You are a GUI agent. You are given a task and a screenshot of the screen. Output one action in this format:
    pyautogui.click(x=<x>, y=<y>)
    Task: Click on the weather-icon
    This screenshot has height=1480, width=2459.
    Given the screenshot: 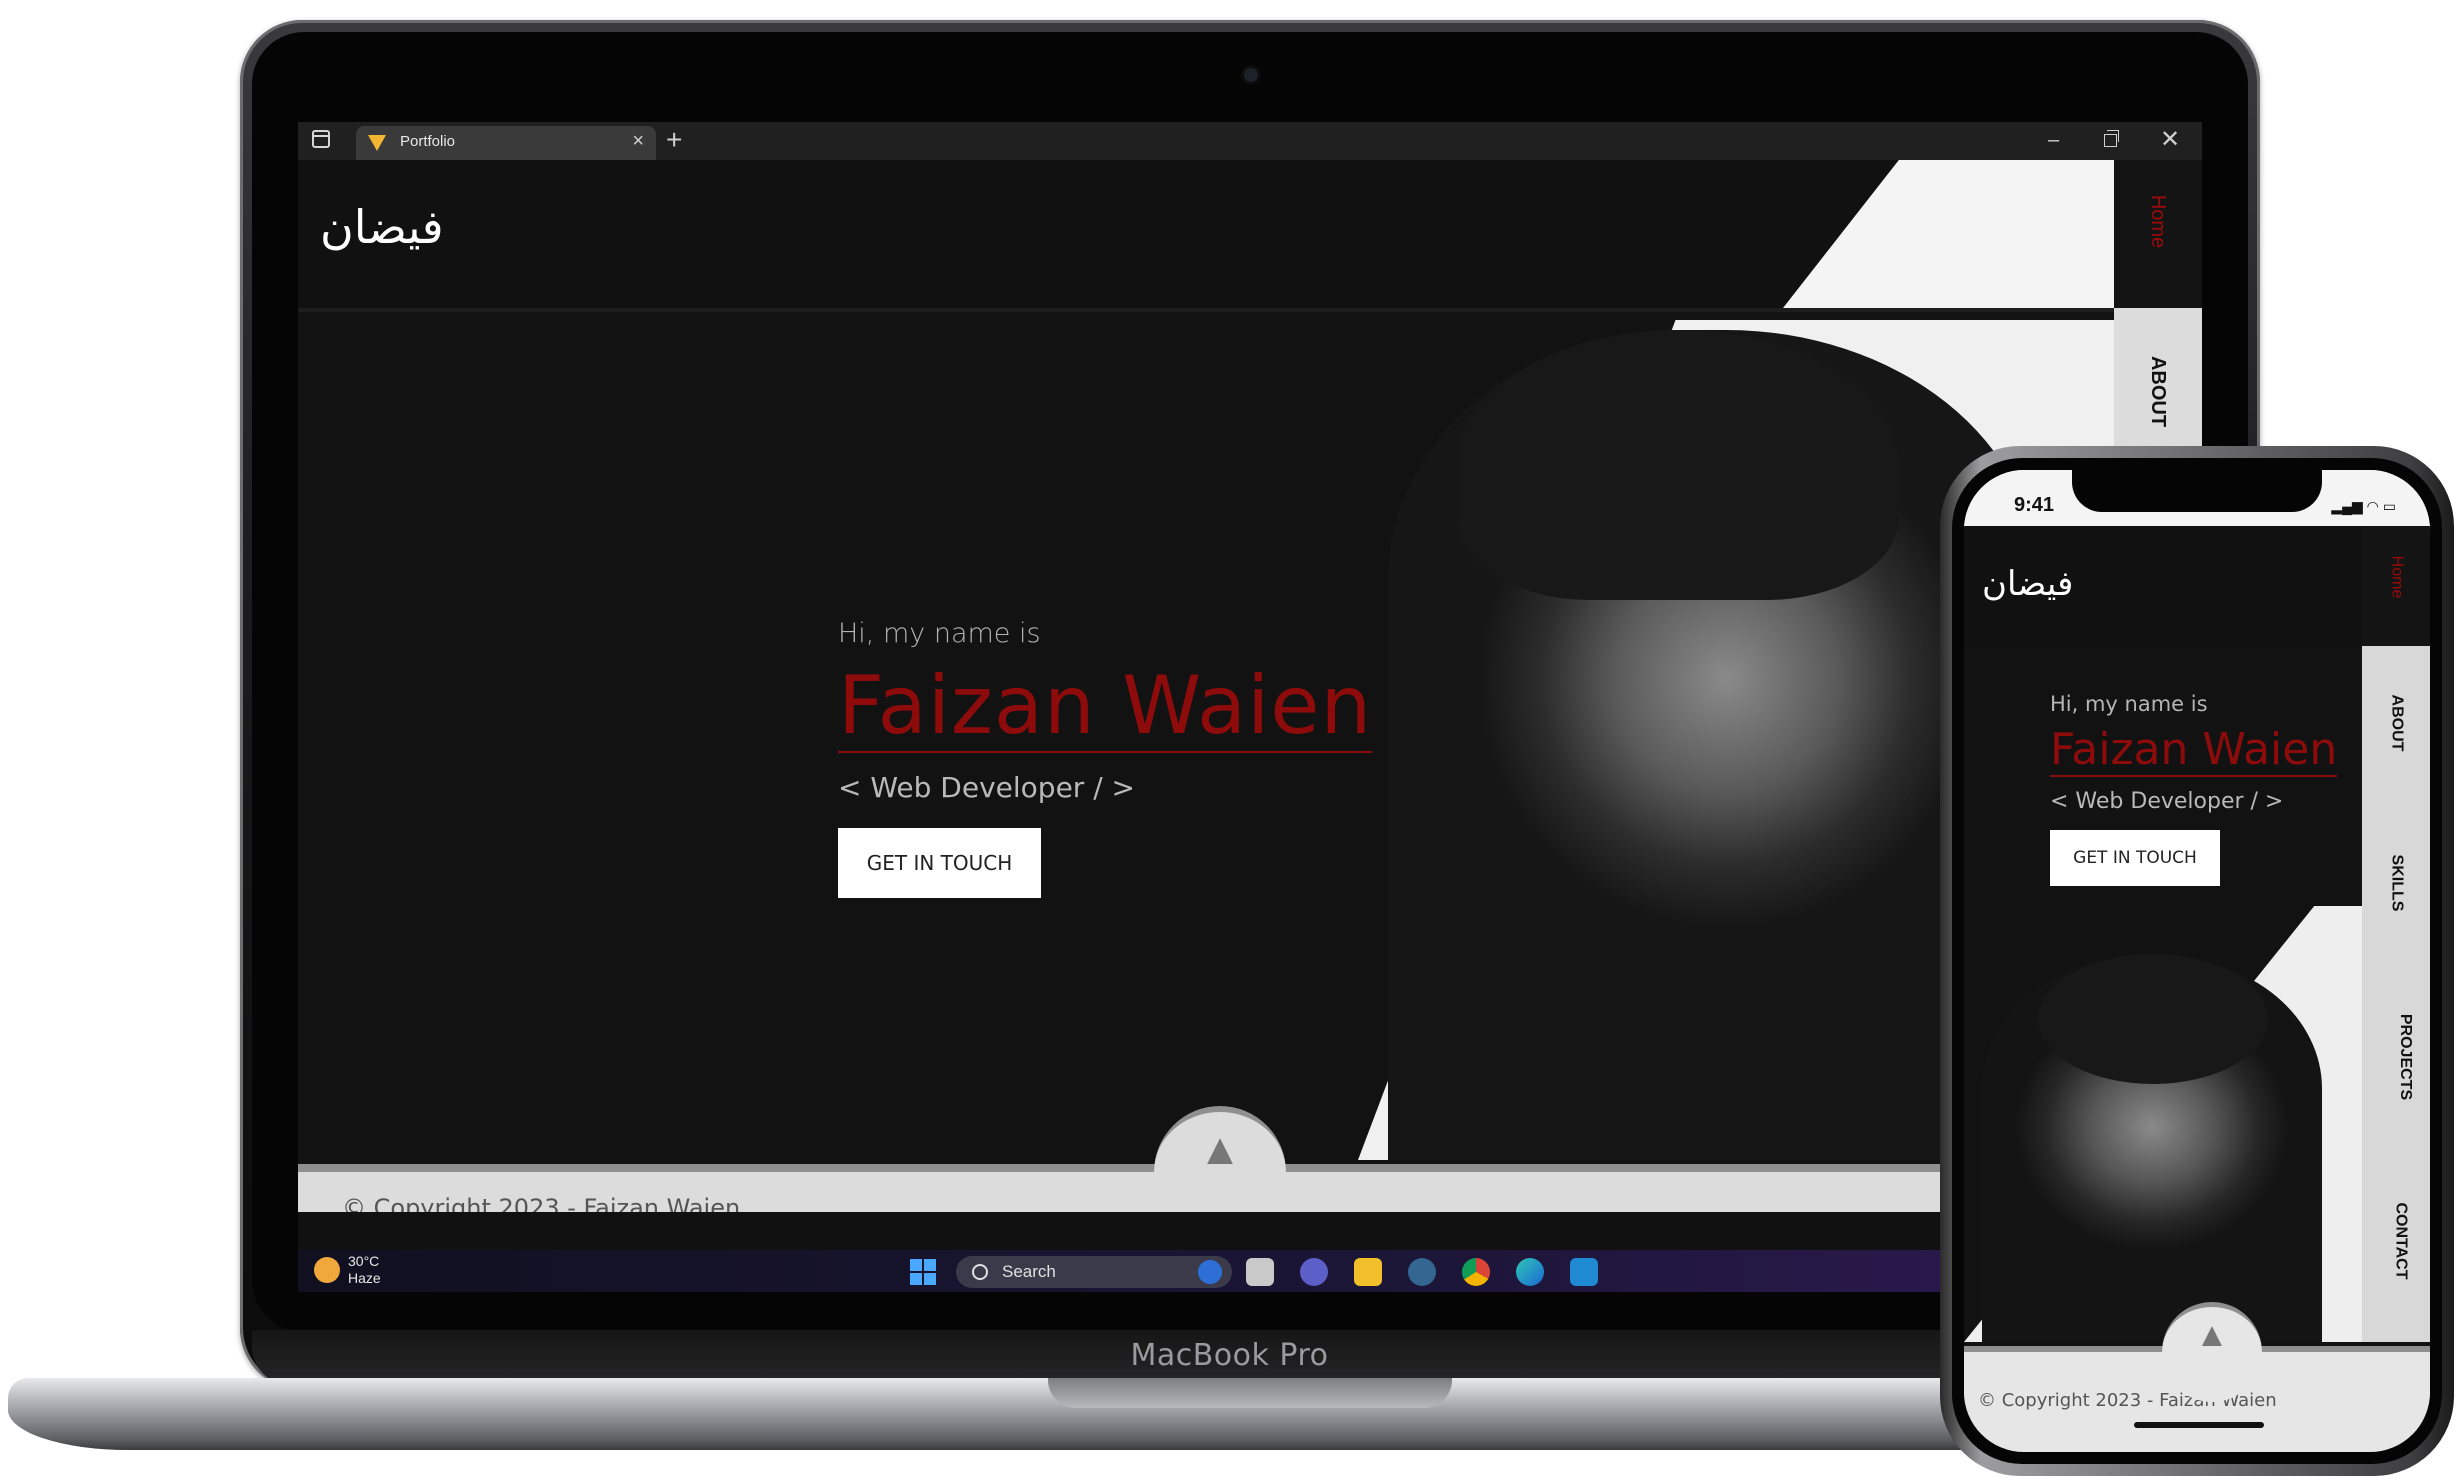 What is the action you would take?
    pyautogui.click(x=327, y=1270)
    